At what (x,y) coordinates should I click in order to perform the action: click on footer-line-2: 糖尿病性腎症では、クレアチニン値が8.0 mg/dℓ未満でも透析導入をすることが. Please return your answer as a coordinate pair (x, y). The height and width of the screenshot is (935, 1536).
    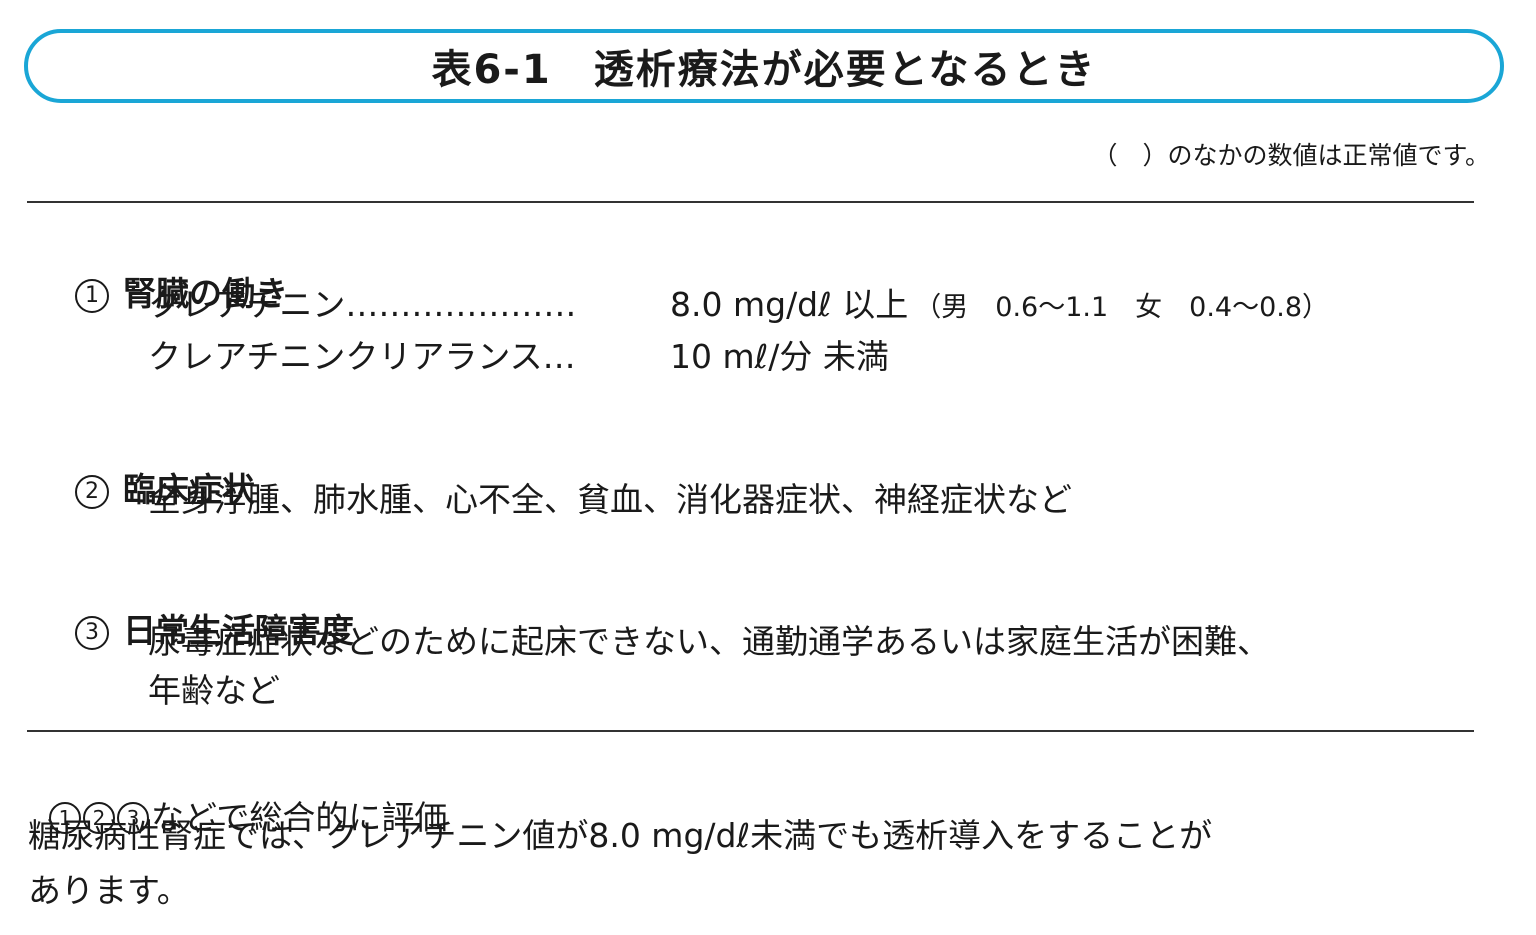
    Looking at the image, I should click on (620, 835).